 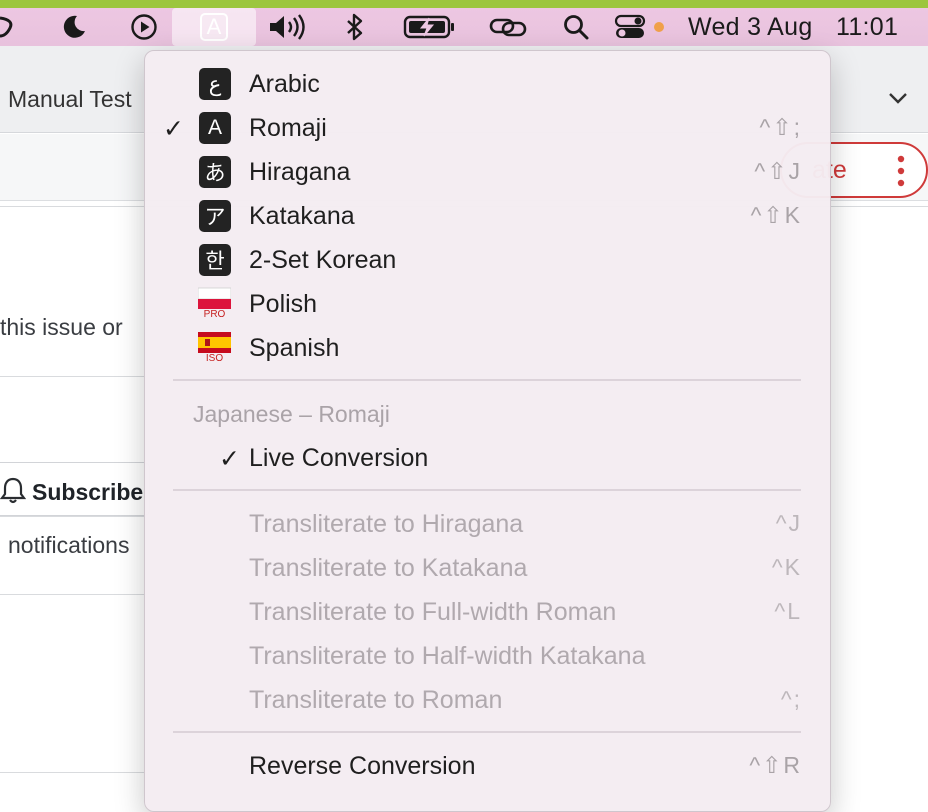 What do you see at coordinates (429, 27) in the screenshot?
I see `battery-charging-icon` at bounding box center [429, 27].